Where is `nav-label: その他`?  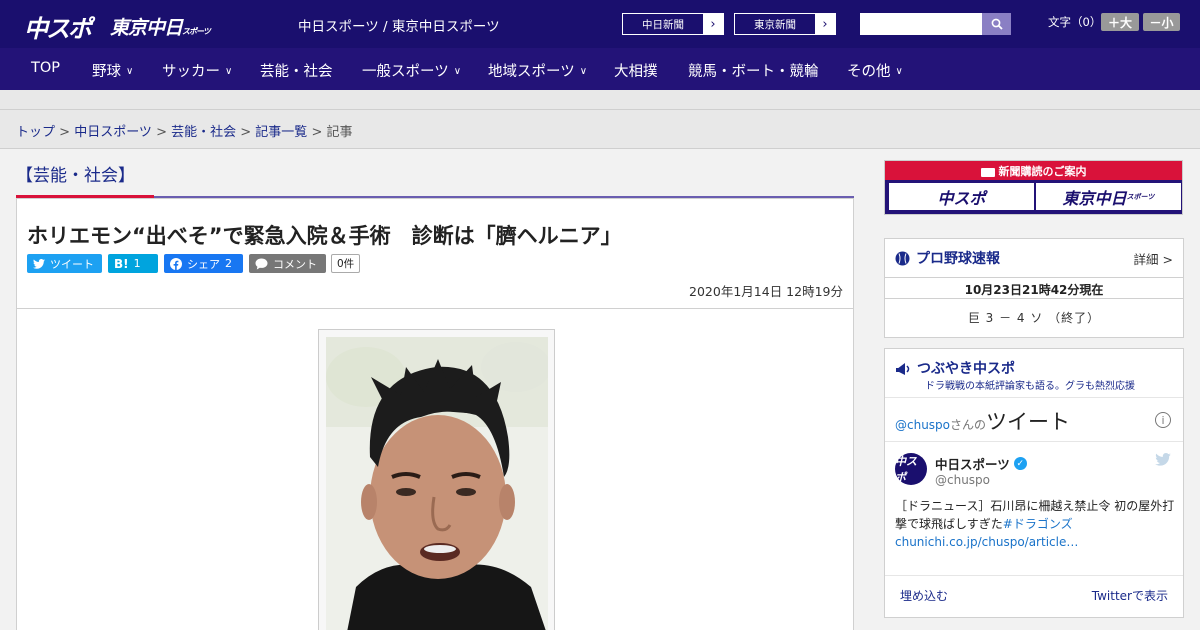 nav-label: その他 is located at coordinates (869, 72).